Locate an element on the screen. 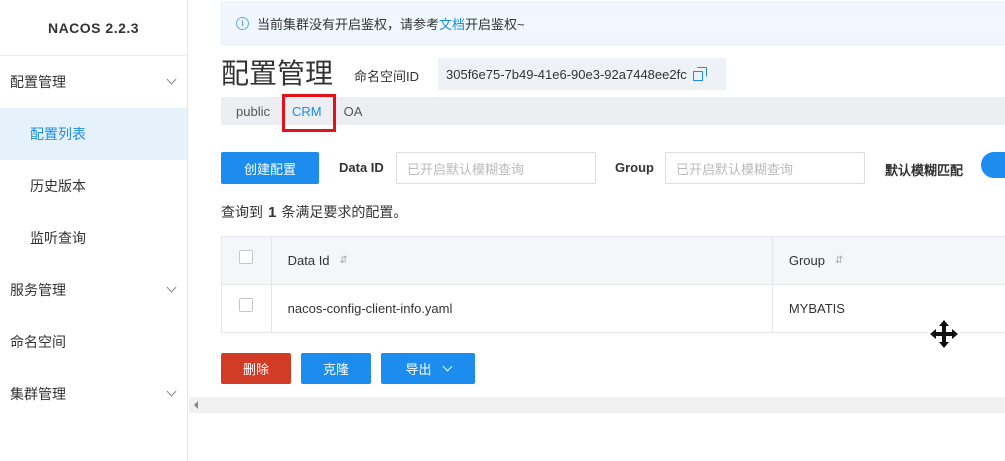  nav-item-config-list: 配置列表 is located at coordinates (93, 134).